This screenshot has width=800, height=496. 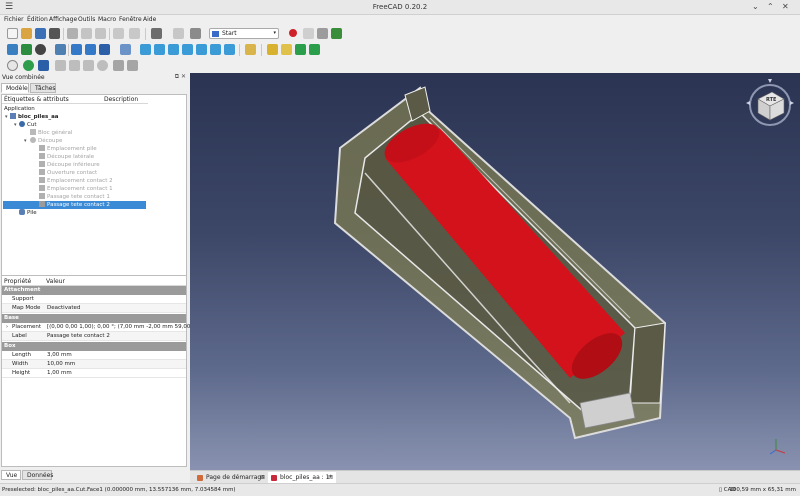 What do you see at coordinates (54, 33) in the screenshot?
I see `print-icon` at bounding box center [54, 33].